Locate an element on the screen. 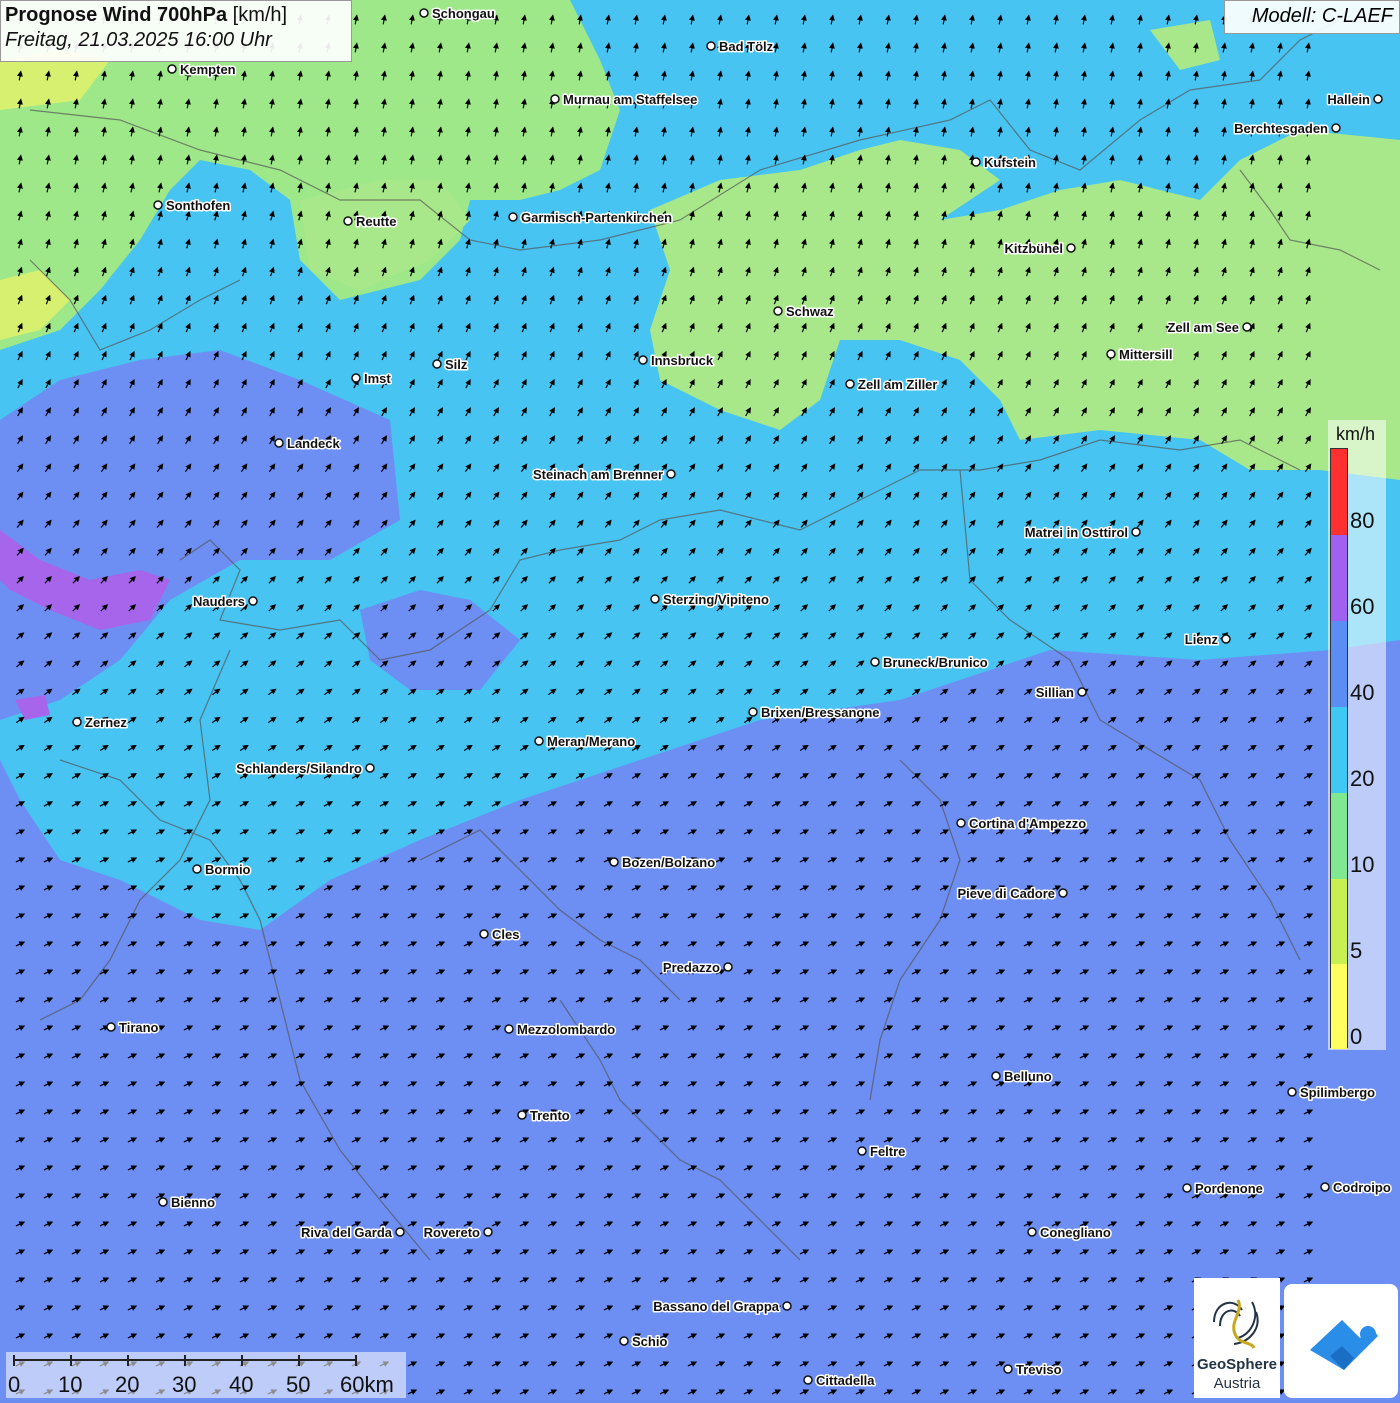  city-label: Steinach am Brenner is located at coordinates (598, 474).